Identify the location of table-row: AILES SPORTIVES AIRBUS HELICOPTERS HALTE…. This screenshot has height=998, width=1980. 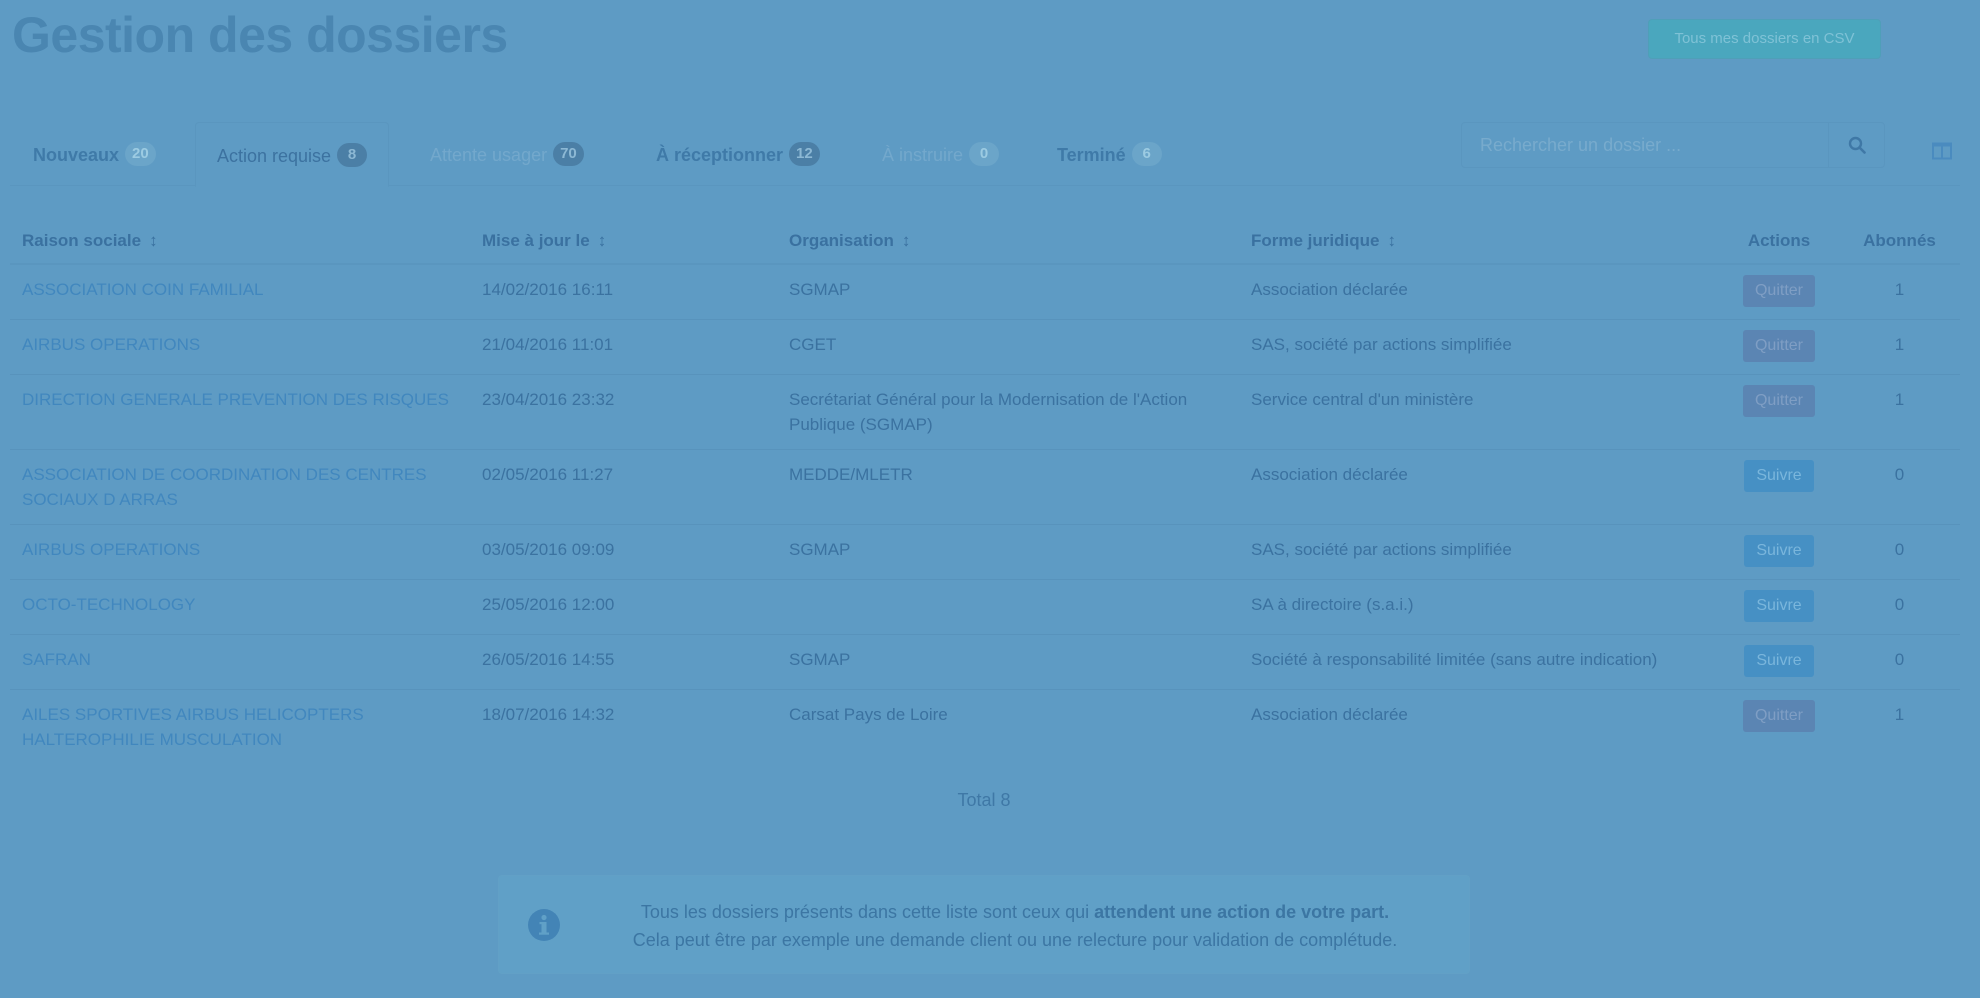
(985, 726).